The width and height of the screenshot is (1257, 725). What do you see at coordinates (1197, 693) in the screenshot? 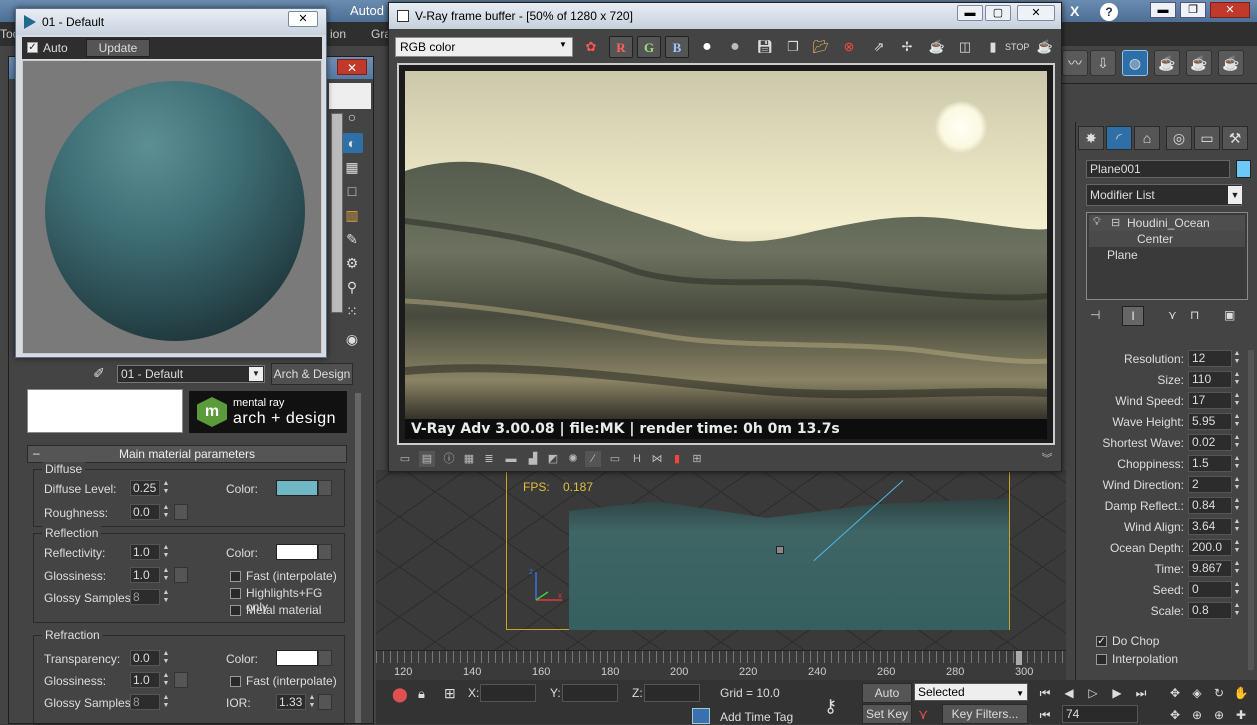
I see `orbit-icon: ◈` at bounding box center [1197, 693].